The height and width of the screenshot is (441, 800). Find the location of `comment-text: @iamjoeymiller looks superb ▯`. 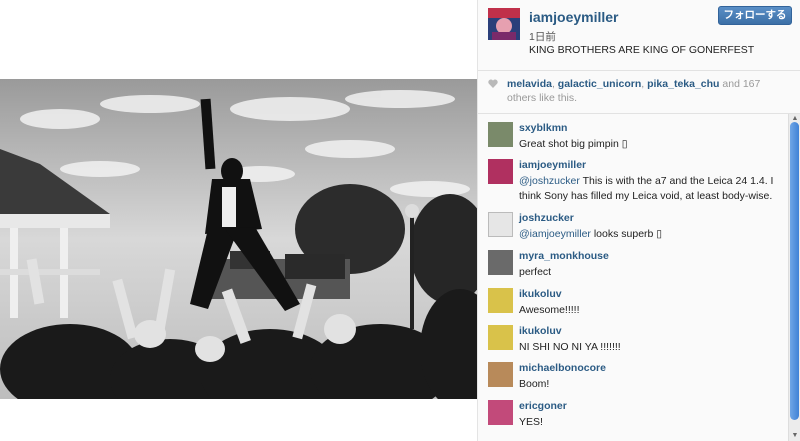

comment-text: @iamjoeymiller looks superb ▯ is located at coordinates (651, 234).